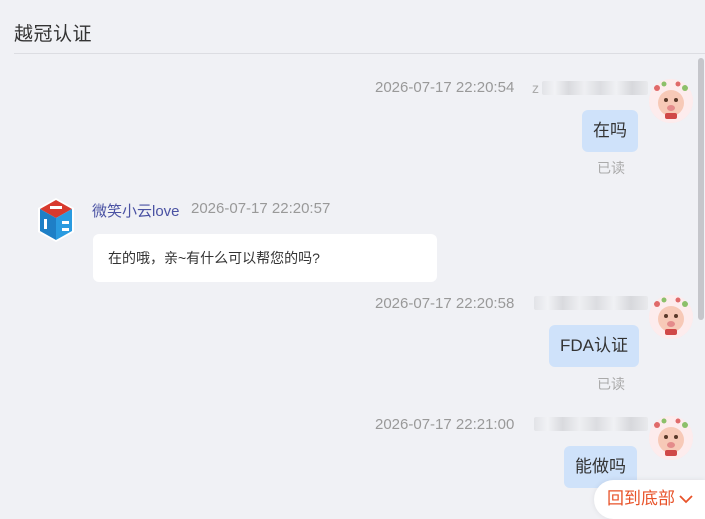  I want to click on my-message-bubble: 在吗, so click(610, 131).